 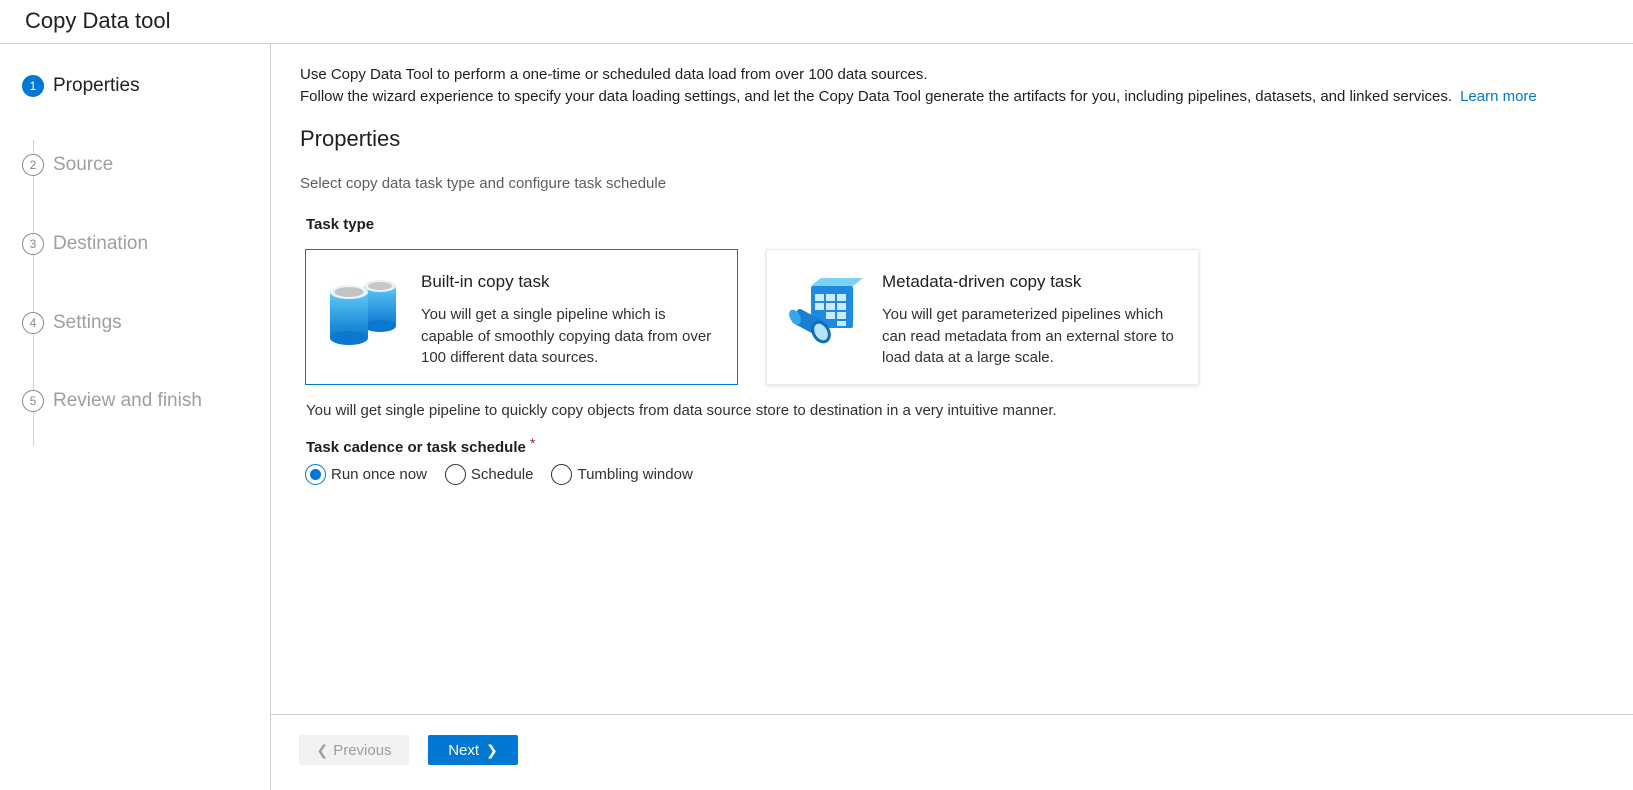 I want to click on chevron-left-icon: ❮, so click(x=322, y=749).